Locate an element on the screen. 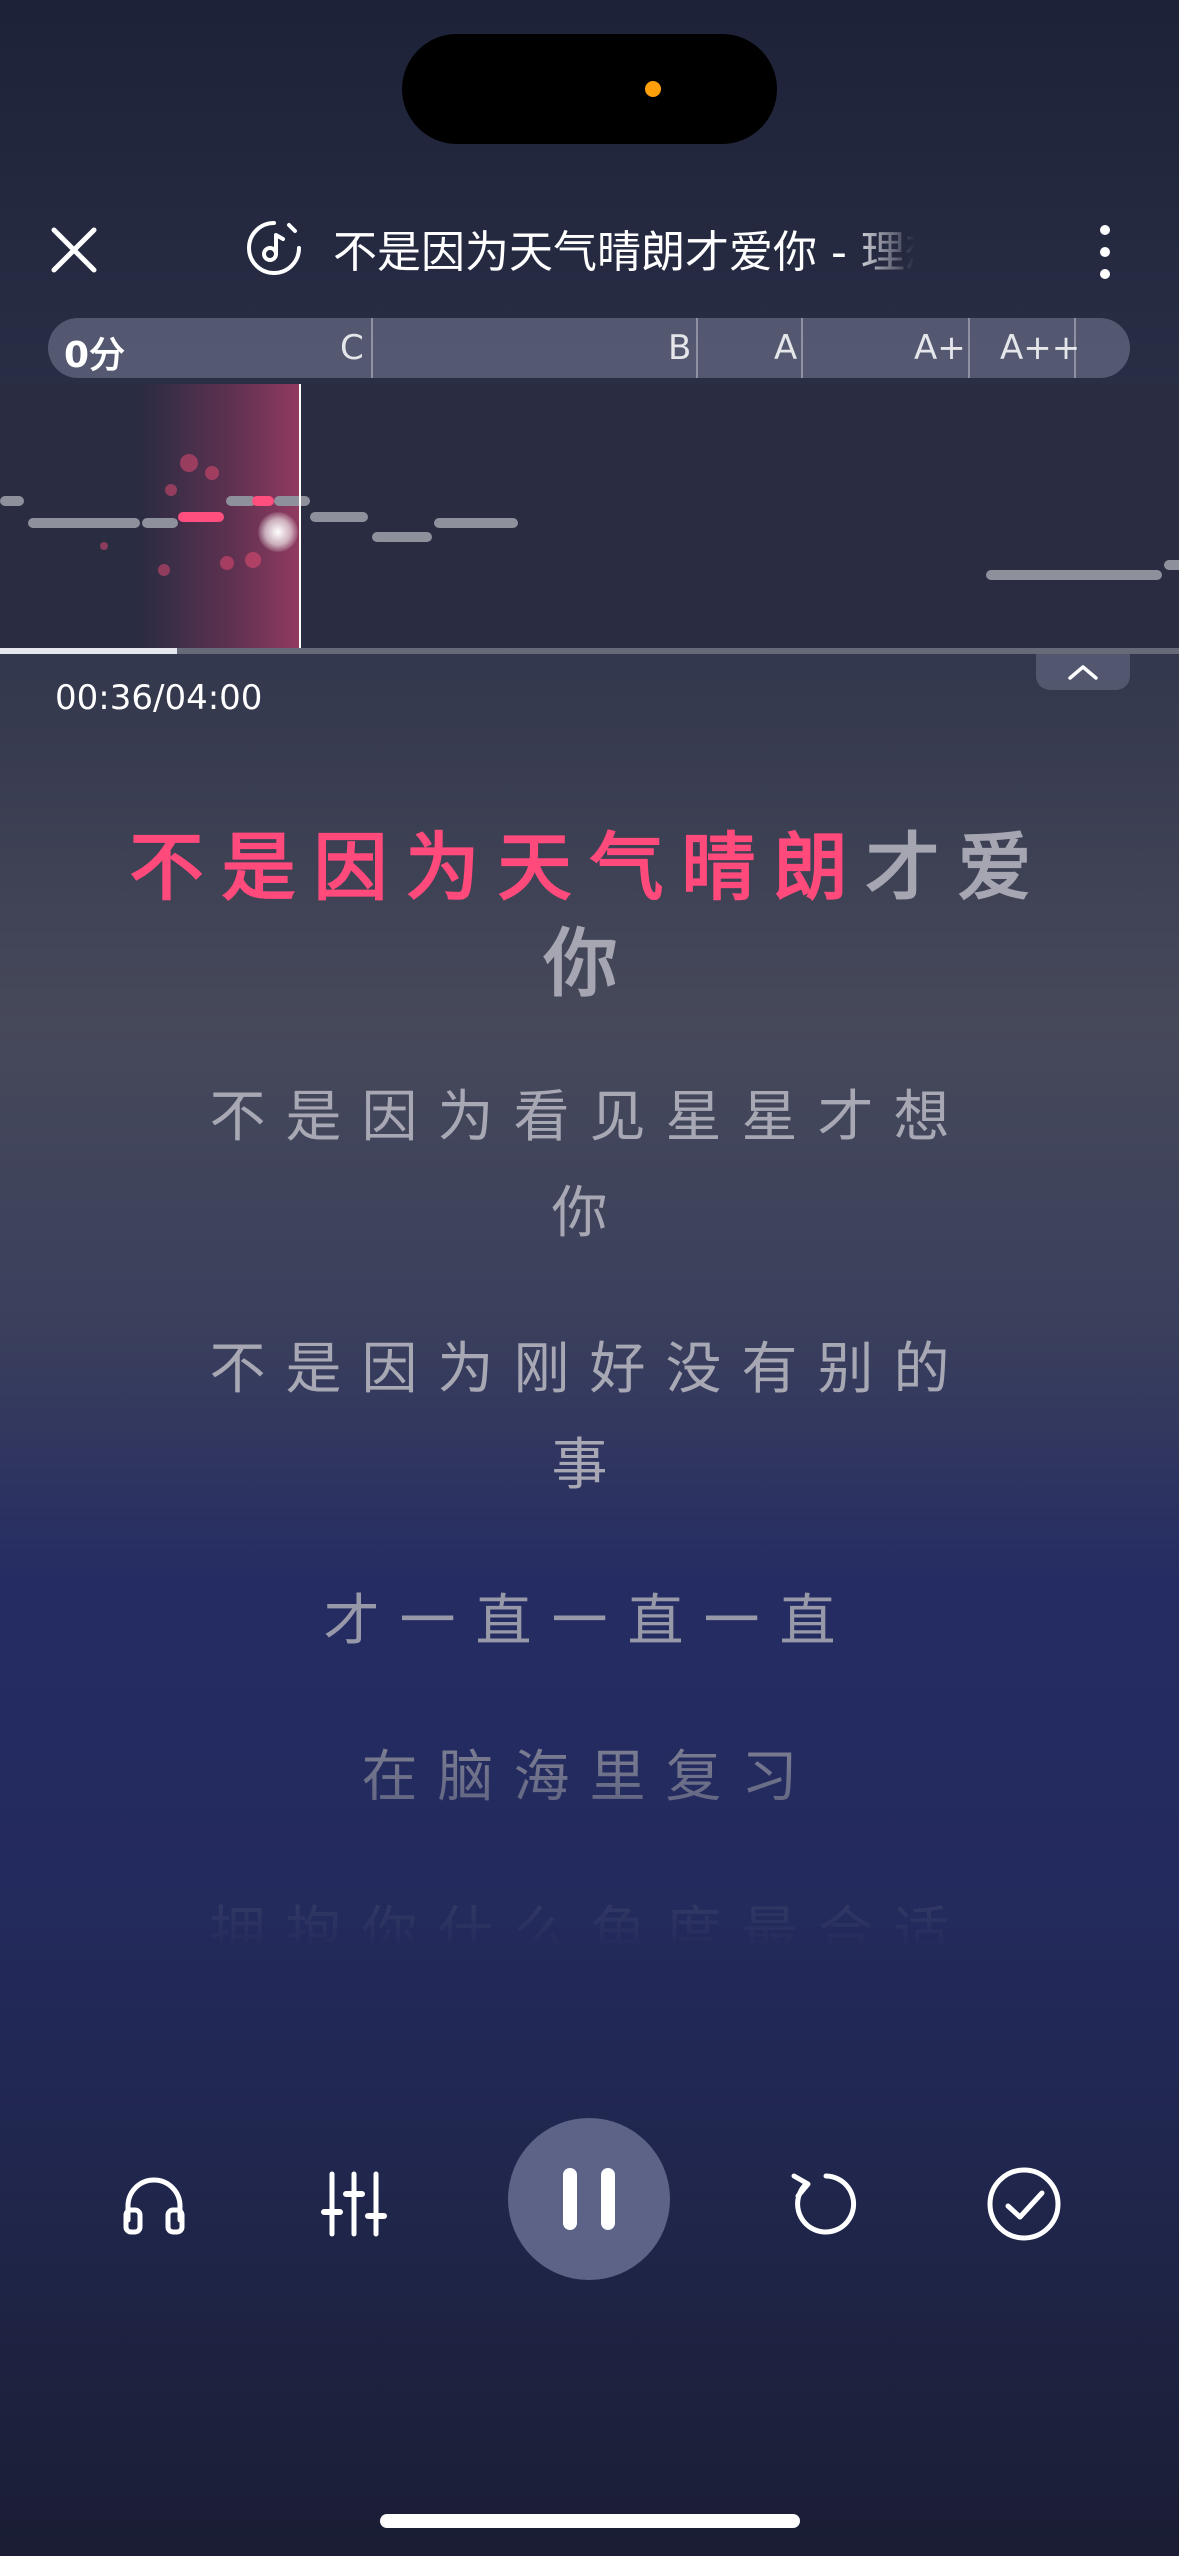 This screenshot has width=1179, height=2556. chevron-up-icon is located at coordinates (1083, 672).